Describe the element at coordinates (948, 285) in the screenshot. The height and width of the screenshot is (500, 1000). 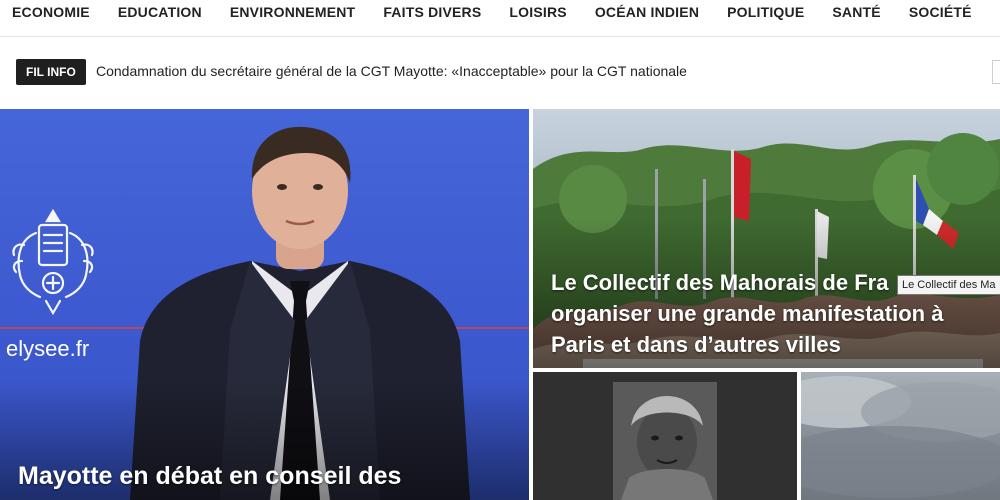
I see `title-tooltip: Le Collectif des Ma` at that location.